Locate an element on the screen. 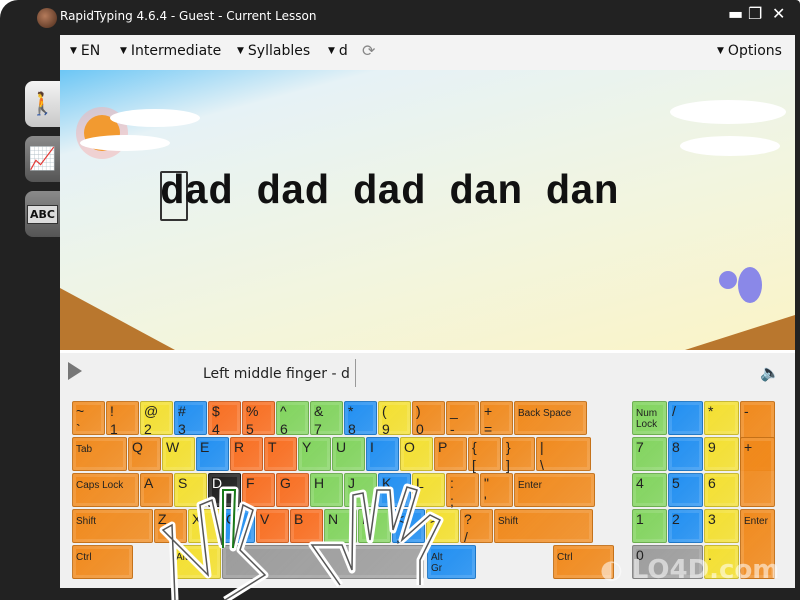 This screenshot has height=600, width=800. key-2: 2 is located at coordinates (685, 526).